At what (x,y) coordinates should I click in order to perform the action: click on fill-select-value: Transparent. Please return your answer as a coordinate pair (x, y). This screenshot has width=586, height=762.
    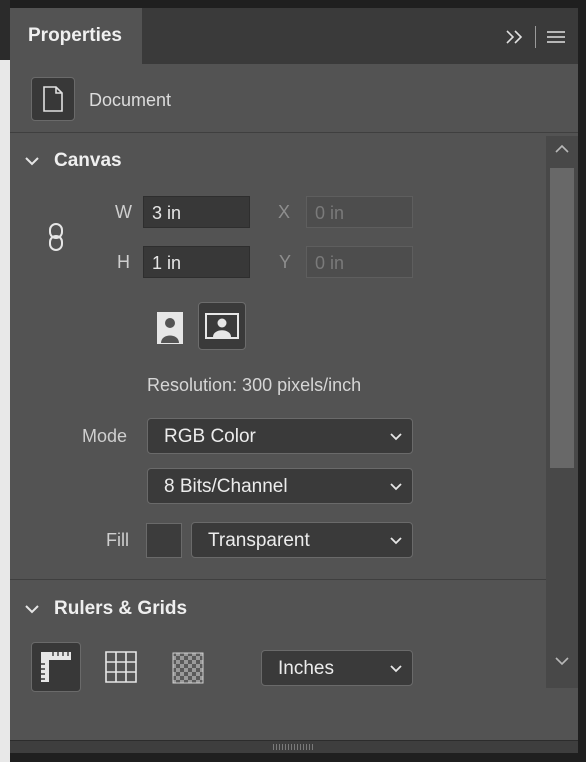
    Looking at the image, I should click on (259, 540).